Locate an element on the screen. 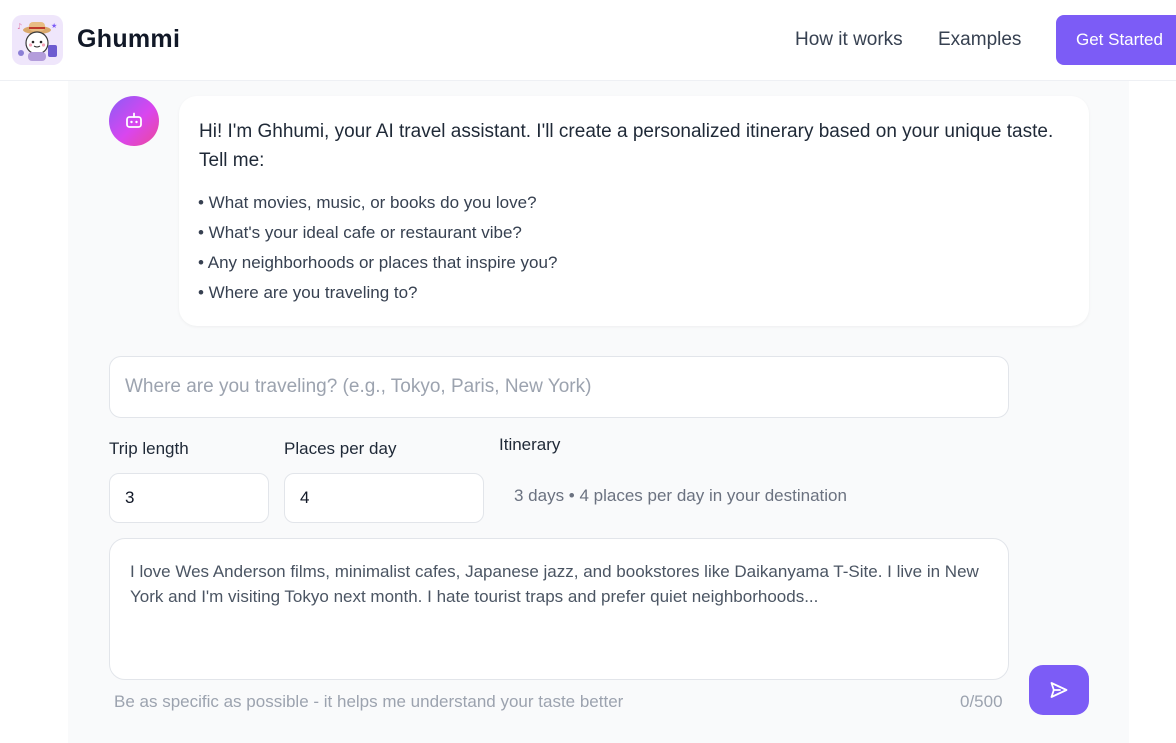 The width and height of the screenshot is (1176, 743). destination-input is located at coordinates (559, 387).